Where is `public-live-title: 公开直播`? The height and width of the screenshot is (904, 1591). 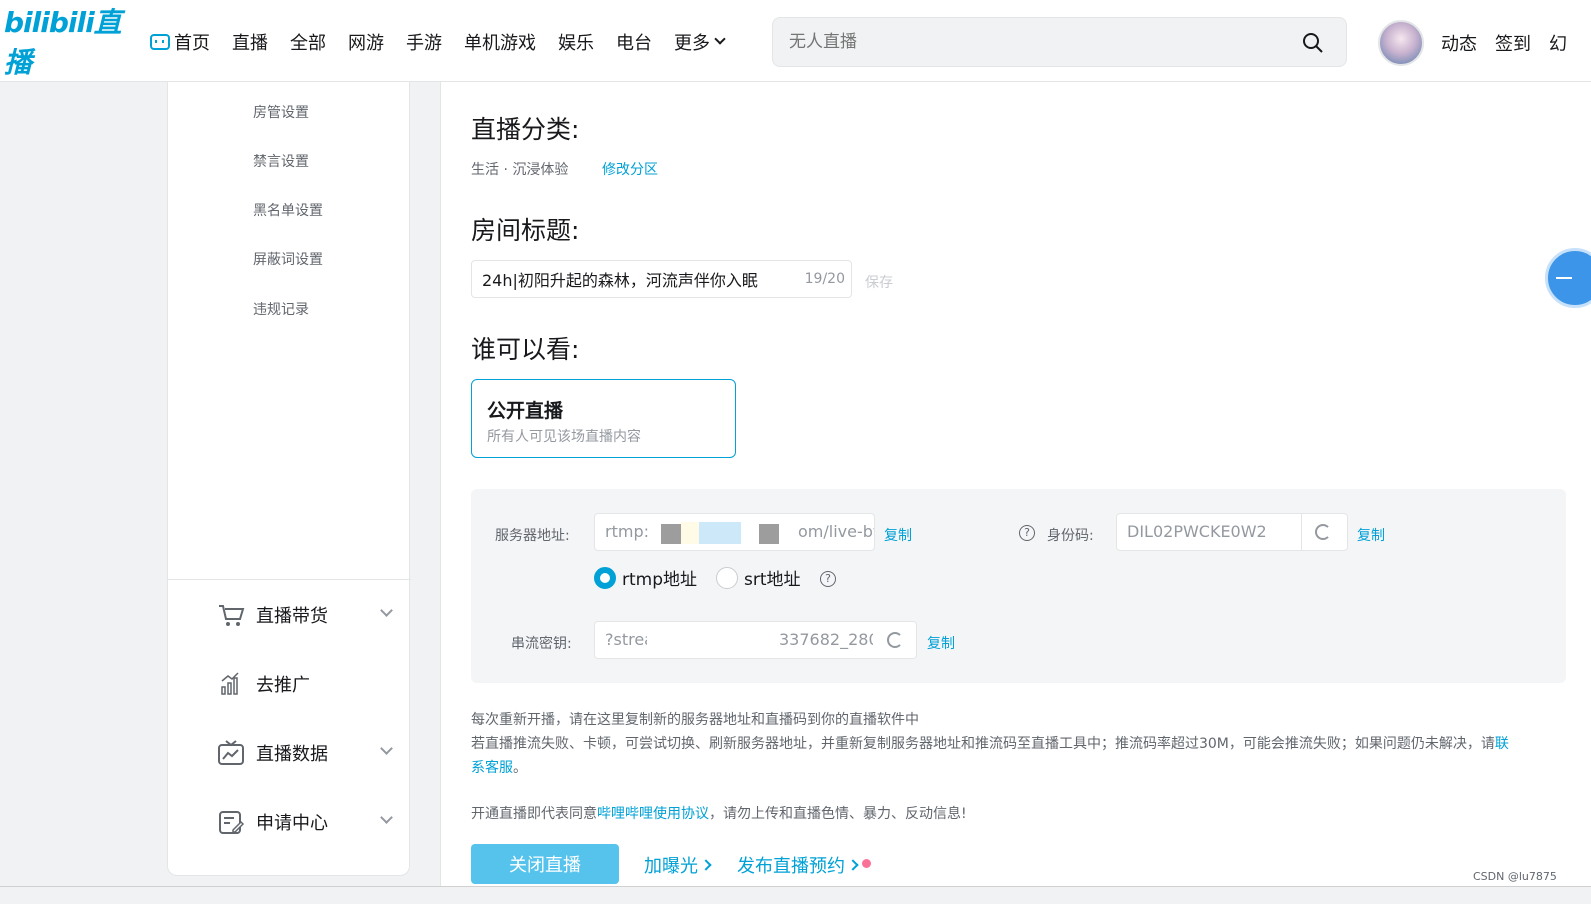 public-live-title: 公开直播 is located at coordinates (525, 411).